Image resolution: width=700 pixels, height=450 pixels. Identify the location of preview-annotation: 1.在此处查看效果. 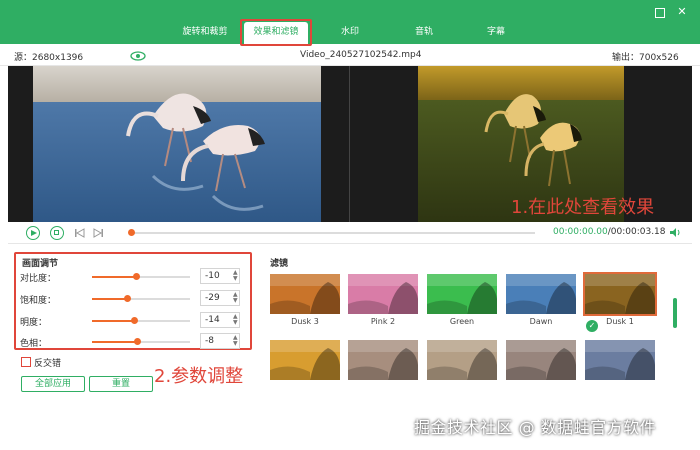
(583, 207).